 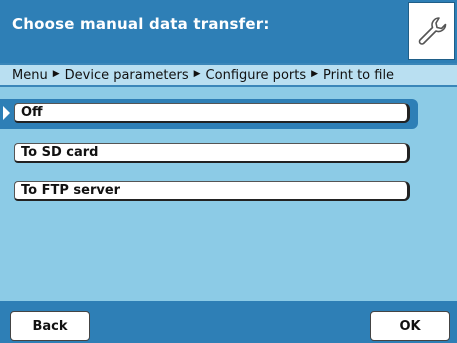 What do you see at coordinates (141, 24) in the screenshot?
I see `page-title: Choose manual data transfer:` at bounding box center [141, 24].